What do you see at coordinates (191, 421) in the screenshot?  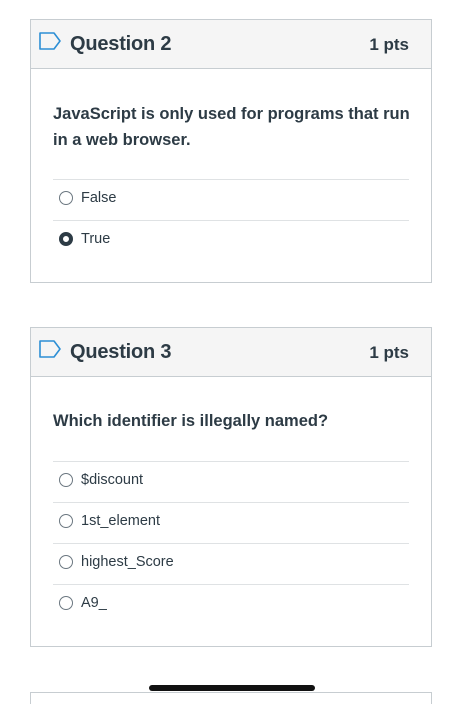 I see `question-text: Which identifier is illegally named?` at bounding box center [191, 421].